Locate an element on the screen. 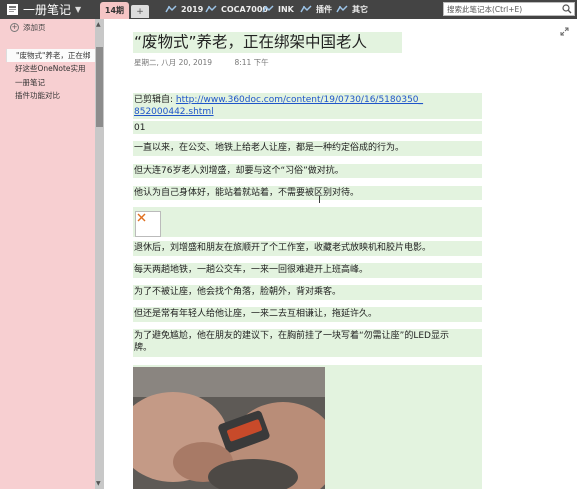 The height and width of the screenshot is (489, 577). search-icon is located at coordinates (567, 9).